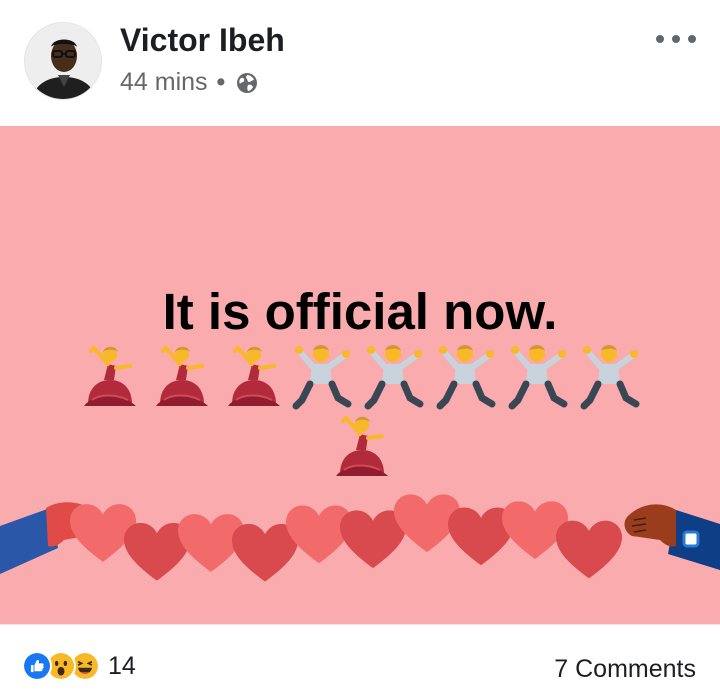 This screenshot has width=720, height=691. I want to click on comments-link: 7 Comments, so click(625, 669).